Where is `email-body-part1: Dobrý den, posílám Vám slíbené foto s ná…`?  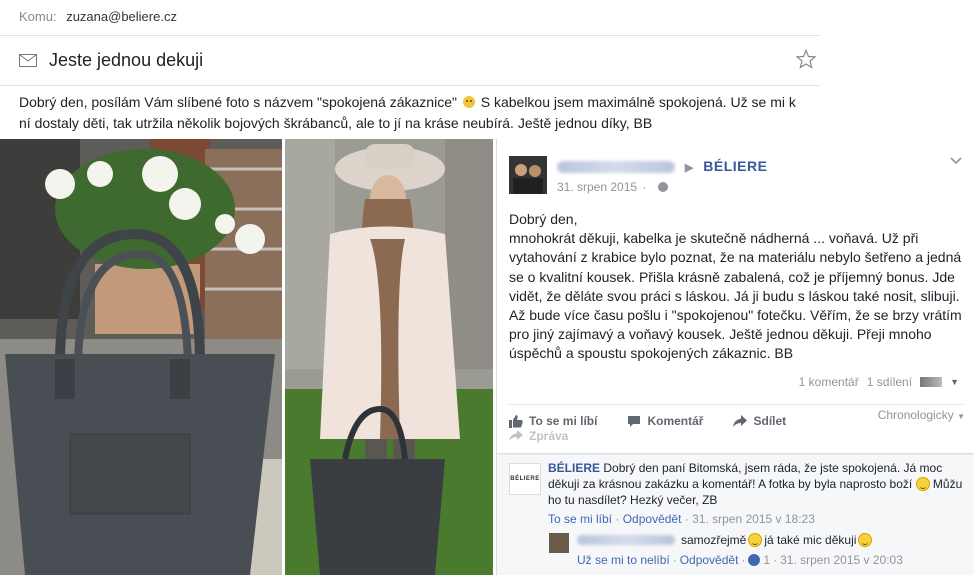
email-body-part1: Dobrý den, posílám Vám slíbené foto s ná… is located at coordinates (238, 102).